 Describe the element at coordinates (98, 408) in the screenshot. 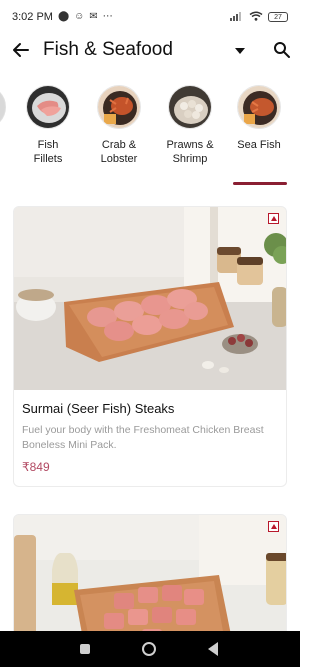

I see `product-name: Surmai (Seer Fish) Steaks` at that location.